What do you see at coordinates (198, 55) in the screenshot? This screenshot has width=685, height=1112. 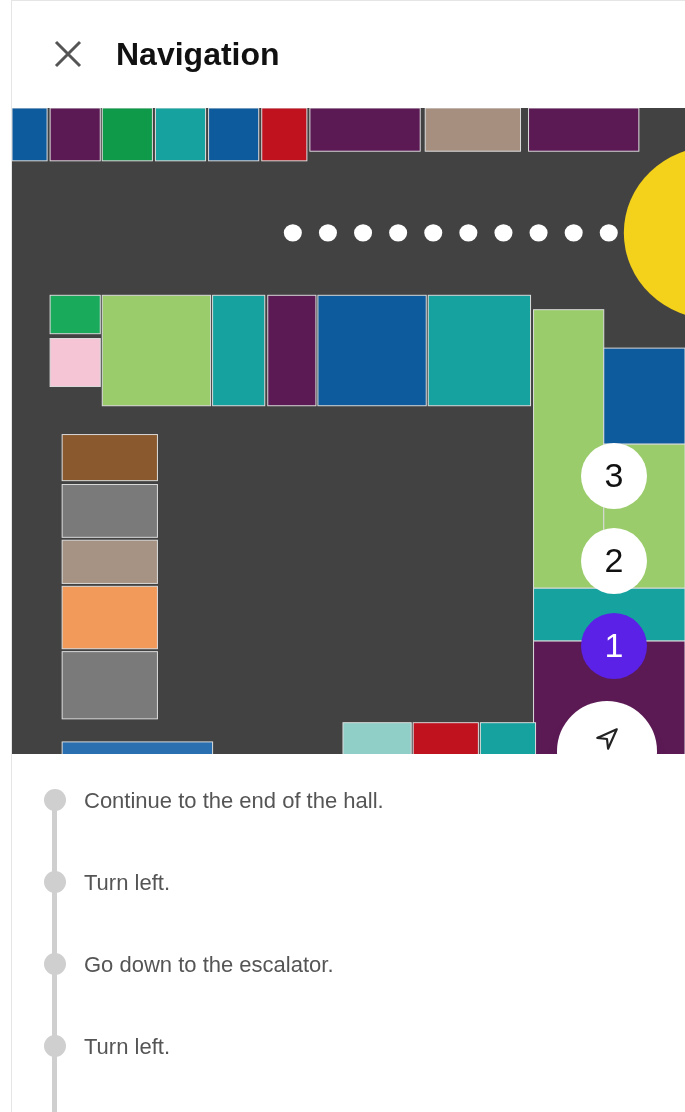 I see `window-title: Navigation` at bounding box center [198, 55].